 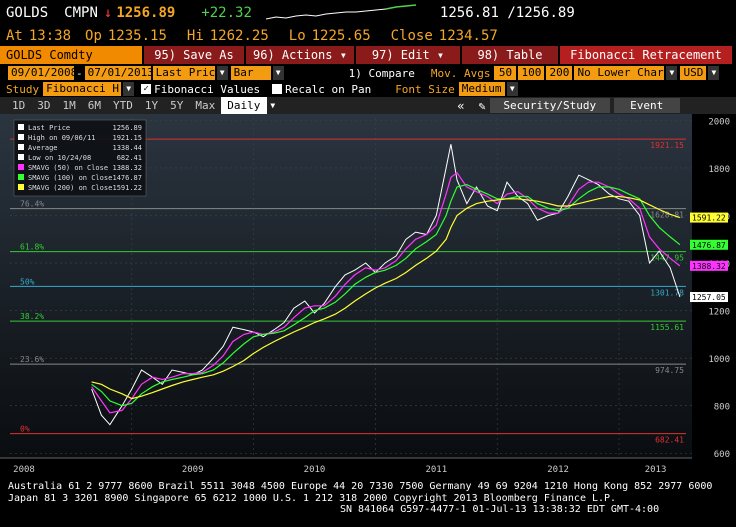 I want to click on table-button: 98) Table, so click(x=510, y=55).